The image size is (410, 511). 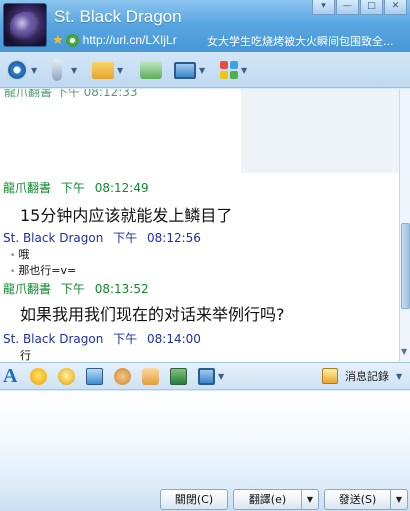 I want to click on link-status-icon, so click(x=72, y=40).